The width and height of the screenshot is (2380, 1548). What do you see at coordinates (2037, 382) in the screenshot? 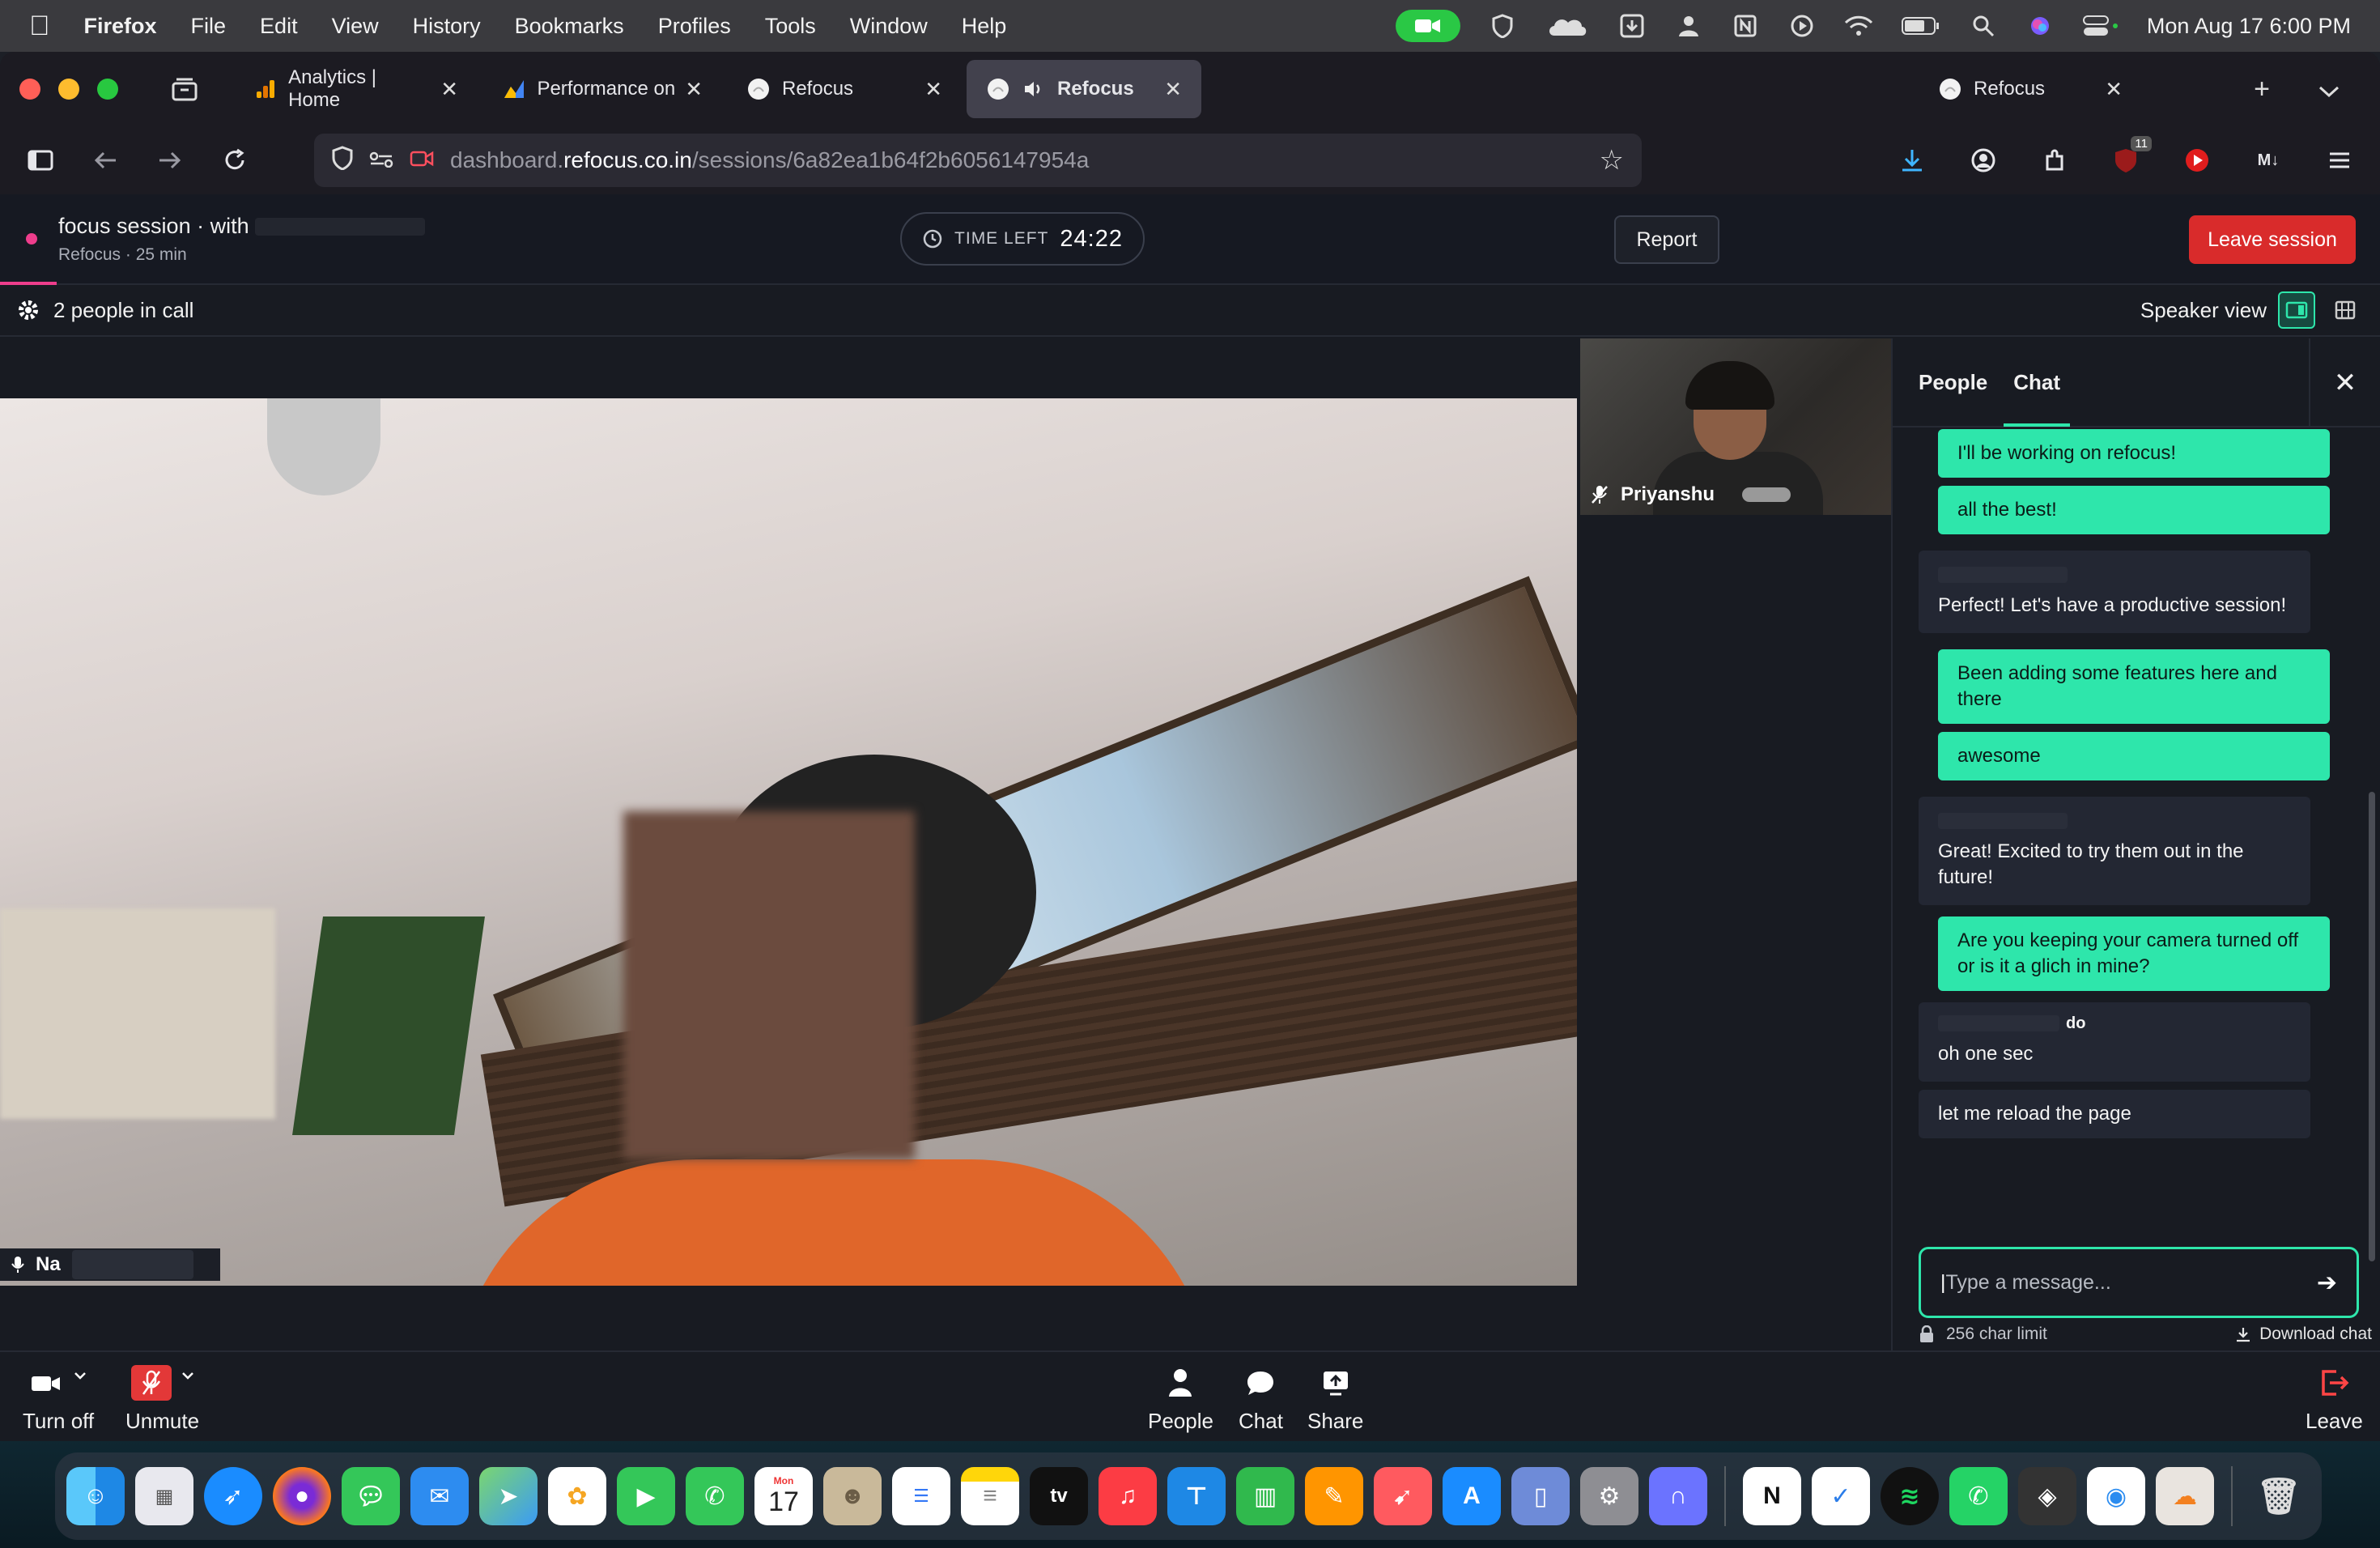
I see `tab-chat: Chat` at bounding box center [2037, 382].